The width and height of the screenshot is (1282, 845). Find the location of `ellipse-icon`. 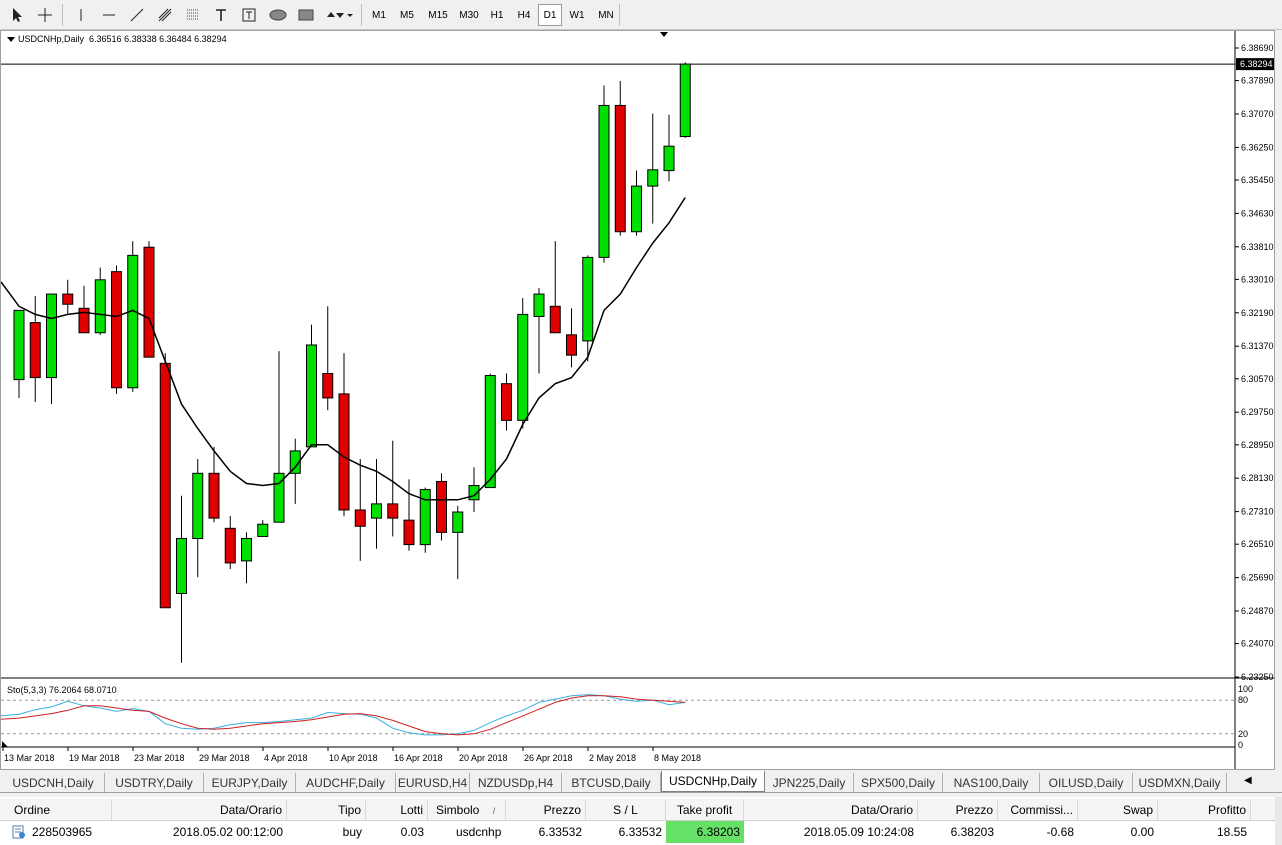

ellipse-icon is located at coordinates (278, 15).